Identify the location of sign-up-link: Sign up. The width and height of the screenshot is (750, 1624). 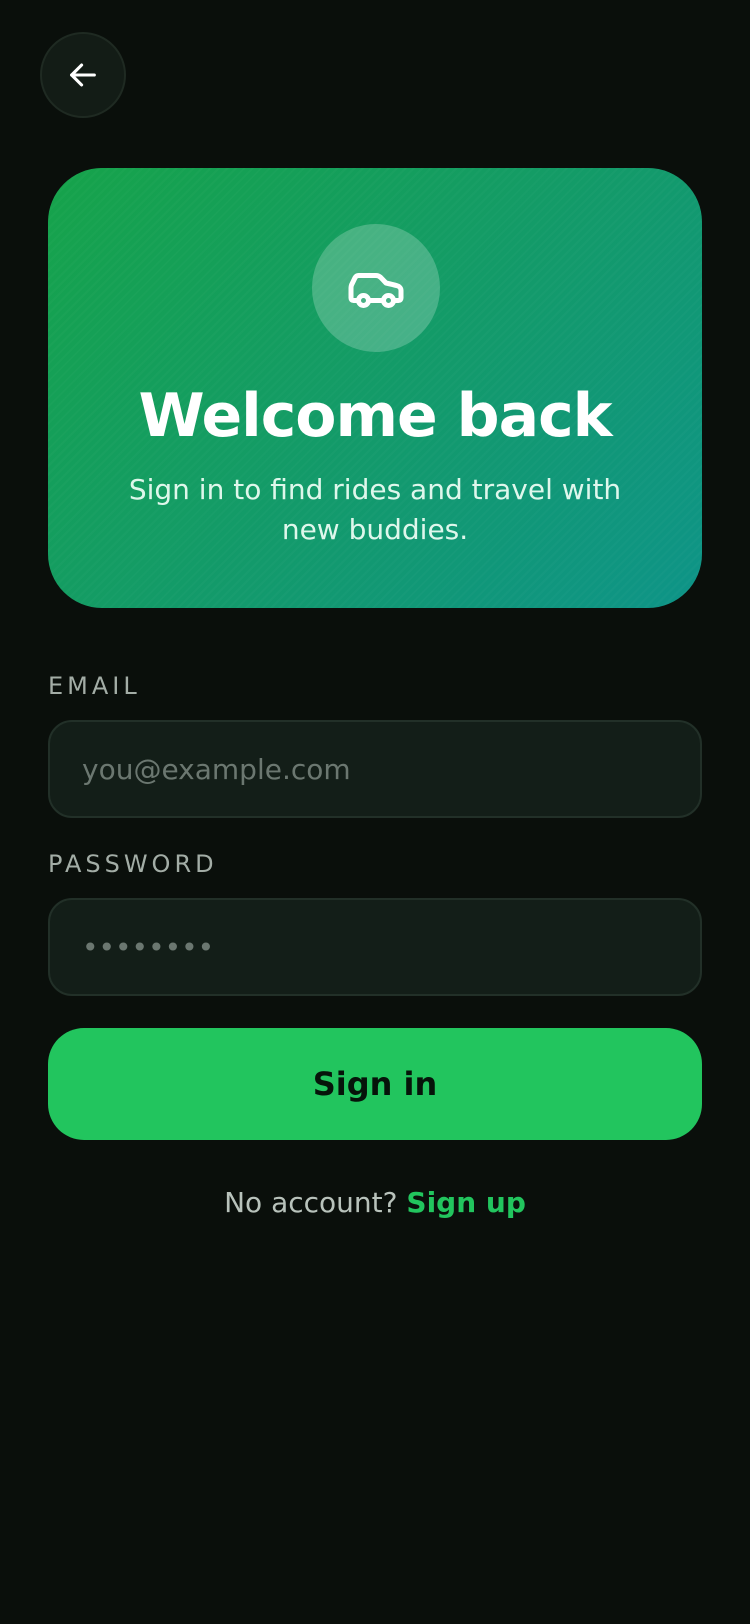
(465, 1202).